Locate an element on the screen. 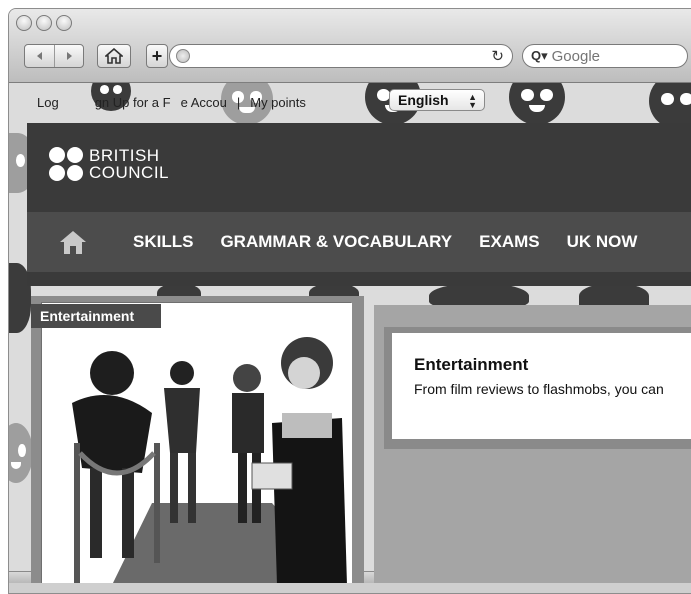 Image resolution: width=691 pixels, height=594 pixels. logo-line-1: BRITISH is located at coordinates (124, 155).